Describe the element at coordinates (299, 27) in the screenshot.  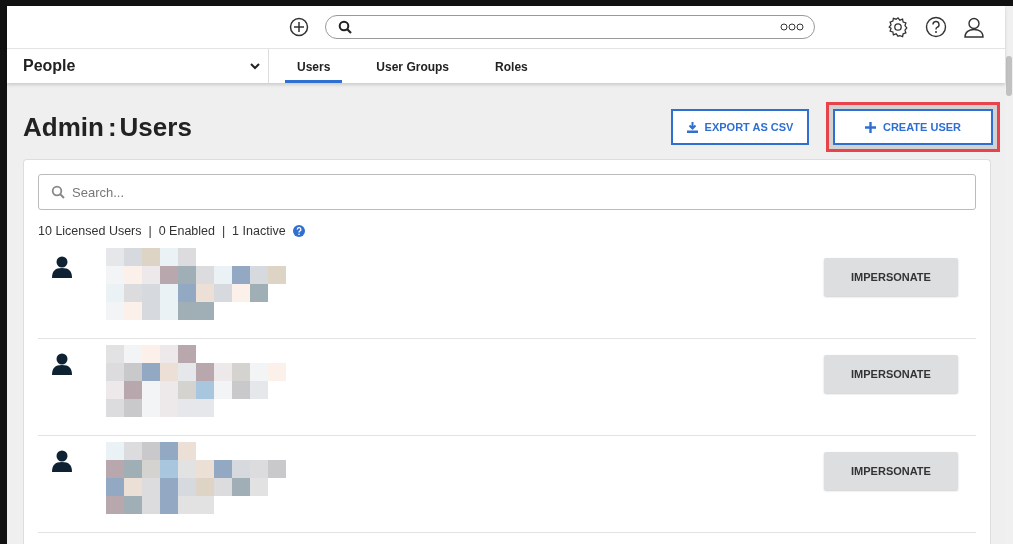
I see `add-icon` at that location.